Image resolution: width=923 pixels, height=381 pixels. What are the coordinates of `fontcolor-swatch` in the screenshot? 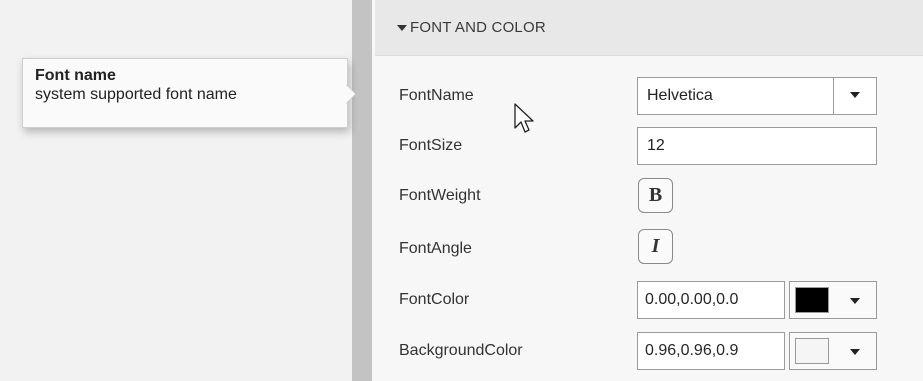 It's located at (812, 300).